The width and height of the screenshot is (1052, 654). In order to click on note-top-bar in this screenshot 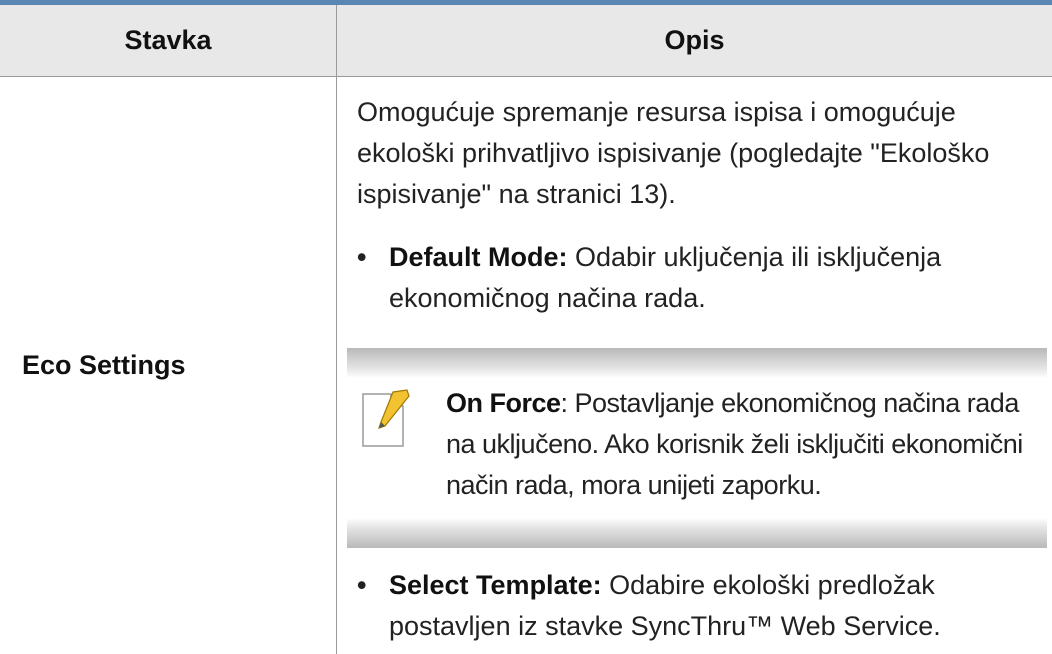, I will do `click(697, 363)`.